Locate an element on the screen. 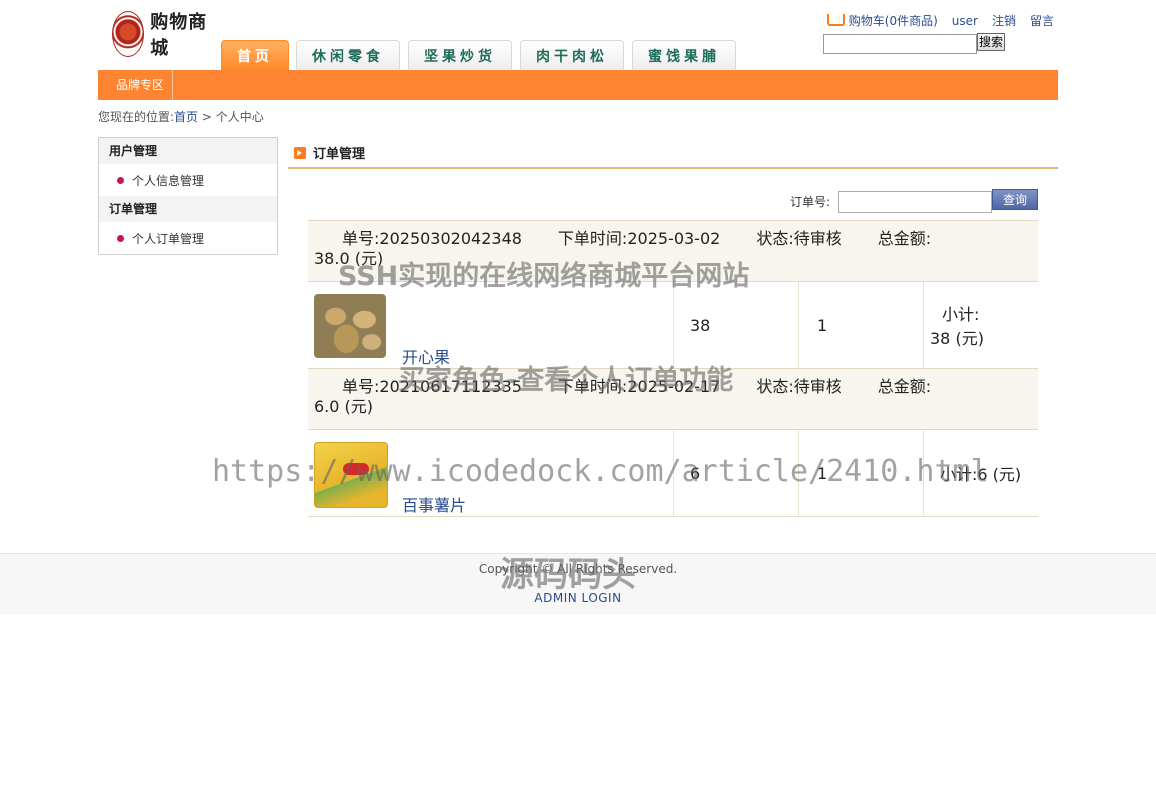 The image size is (1156, 786). sidebar: 用户管理 个人信息管理 订单管理 个人订单管理 is located at coordinates (188, 196).